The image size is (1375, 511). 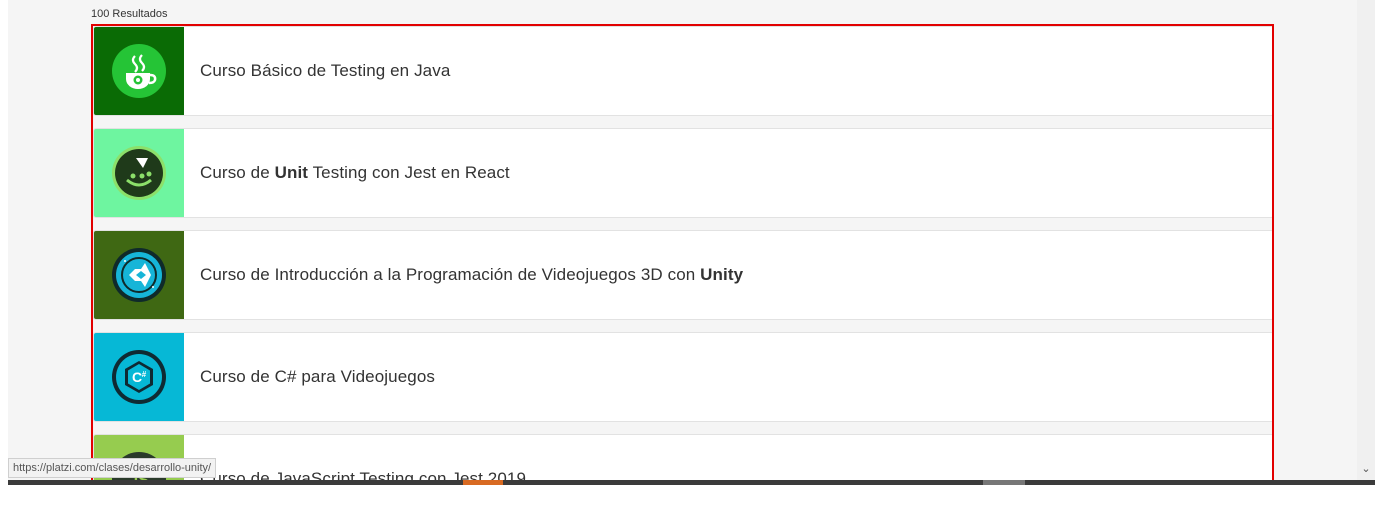 I want to click on course-title: Curso Básico de Testing en Java, so click(x=325, y=70).